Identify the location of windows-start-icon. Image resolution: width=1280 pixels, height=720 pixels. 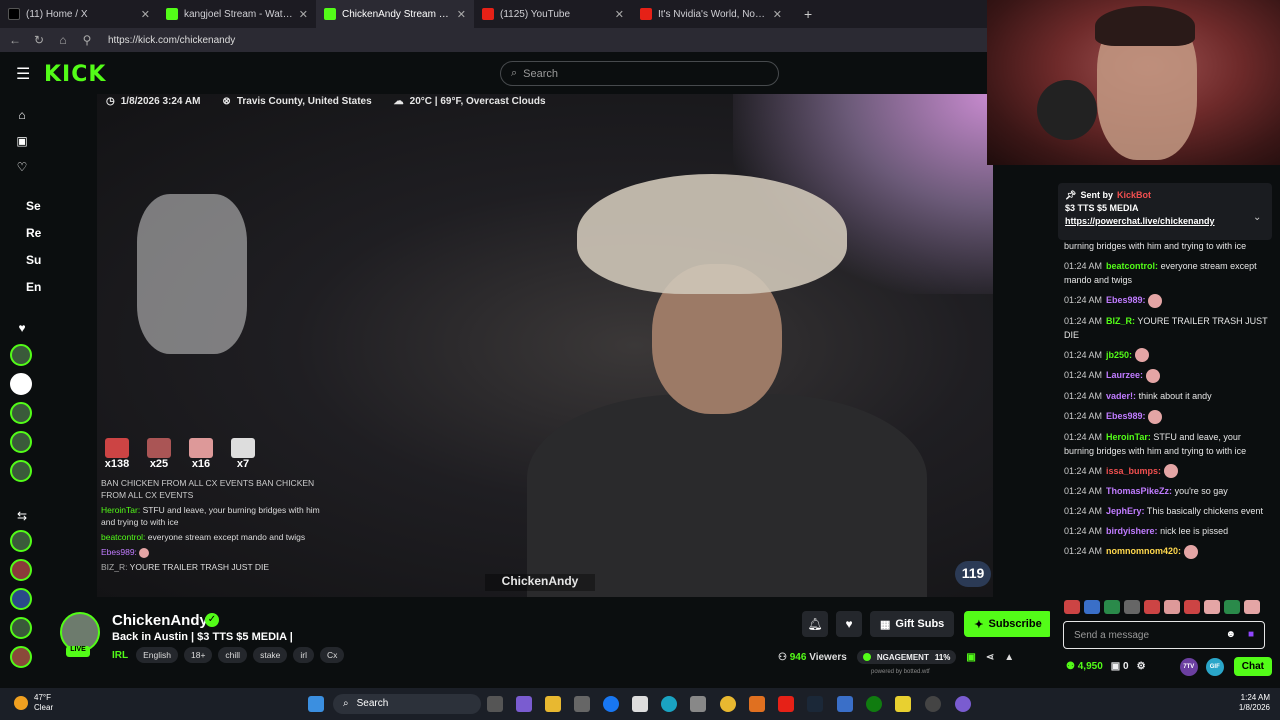
(316, 704).